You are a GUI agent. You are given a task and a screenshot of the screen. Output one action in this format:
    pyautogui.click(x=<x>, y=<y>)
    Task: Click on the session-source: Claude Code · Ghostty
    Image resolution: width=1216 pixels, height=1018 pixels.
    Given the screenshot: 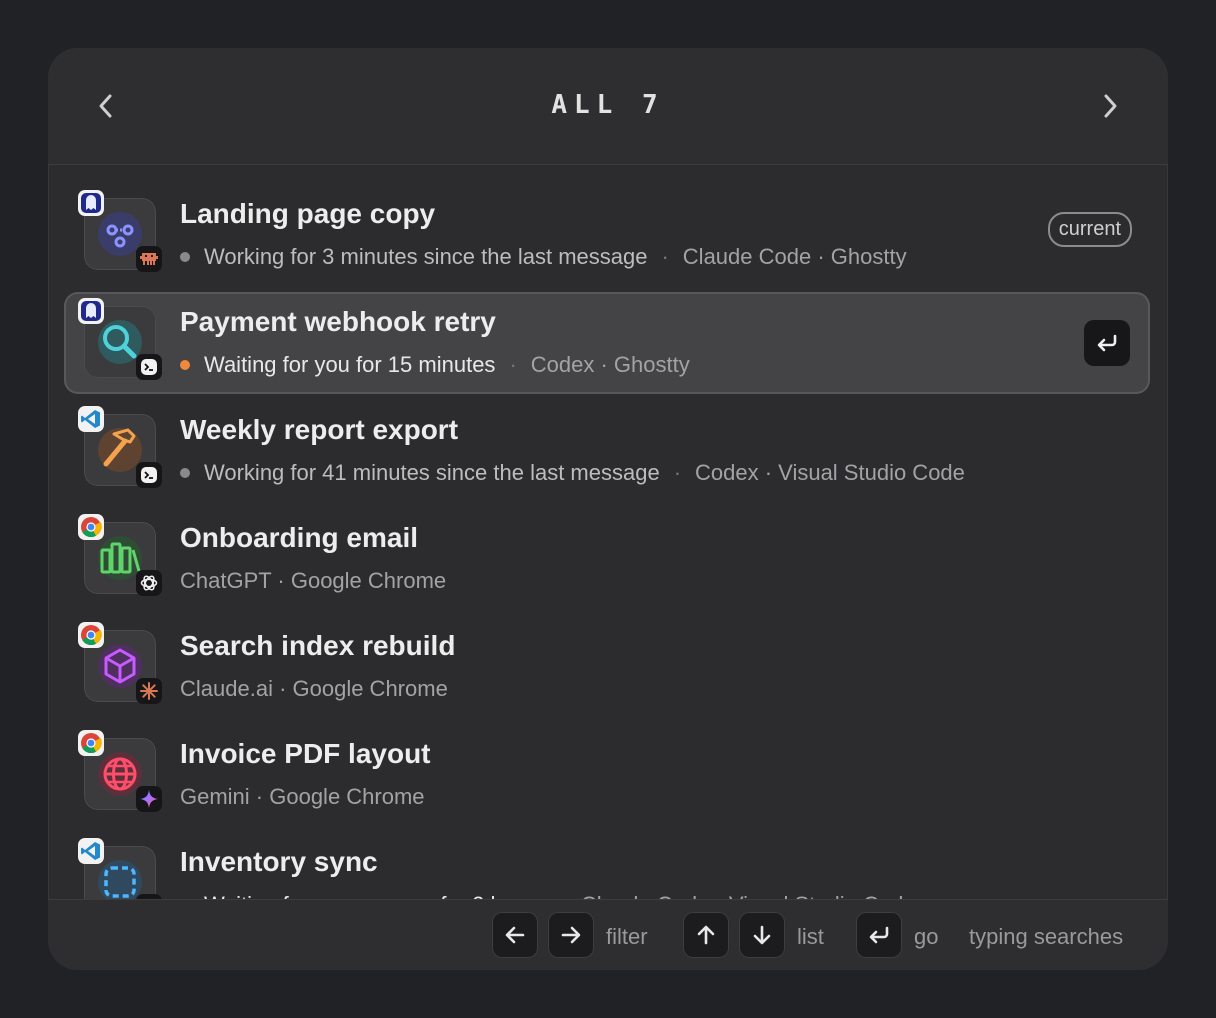 What is the action you would take?
    pyautogui.click(x=794, y=256)
    